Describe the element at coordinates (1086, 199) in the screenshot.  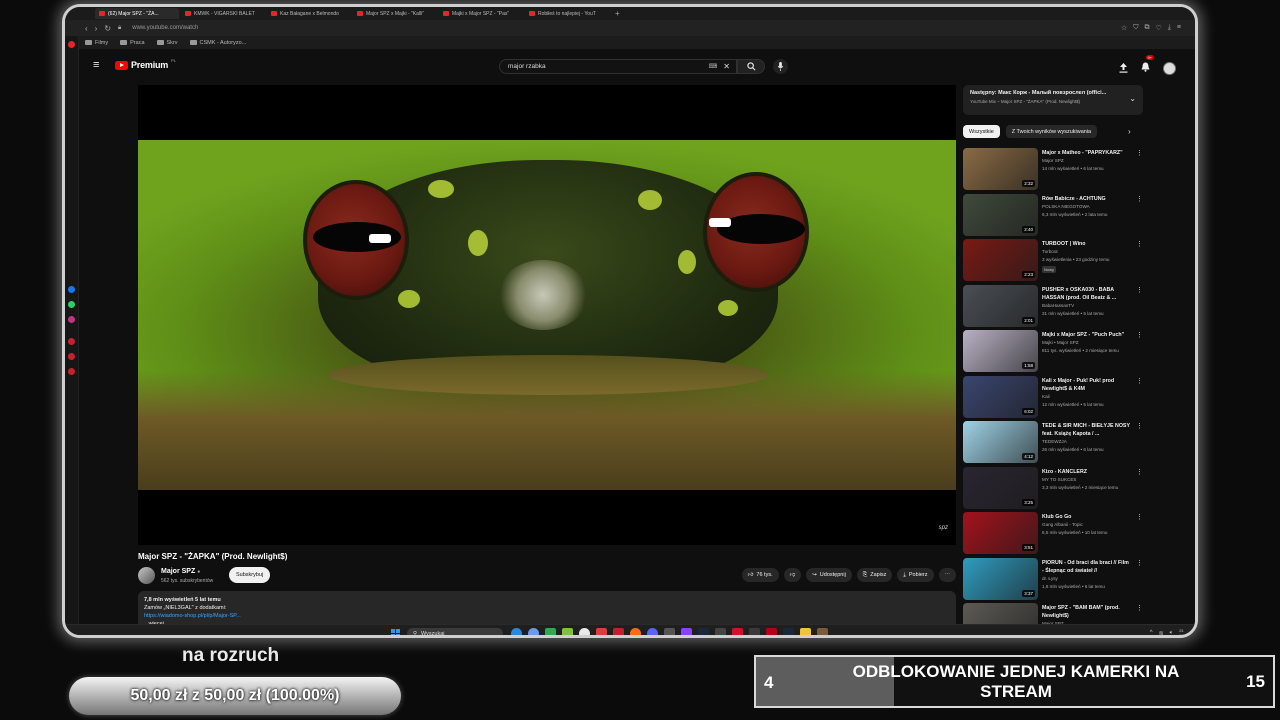
I see `recommendation-title: Rów Babicze - ACHTUNG` at that location.